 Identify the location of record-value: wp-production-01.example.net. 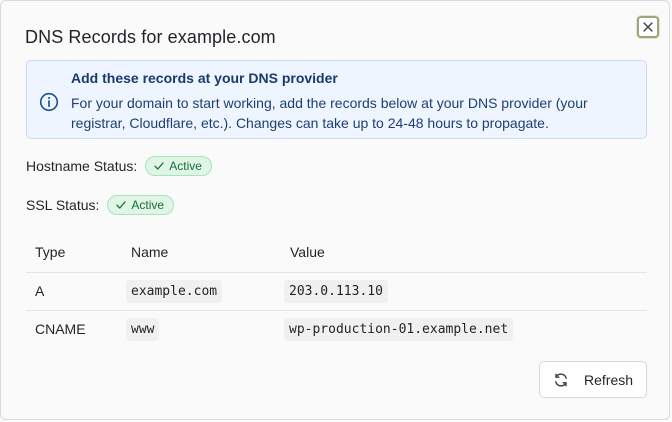
(399, 329).